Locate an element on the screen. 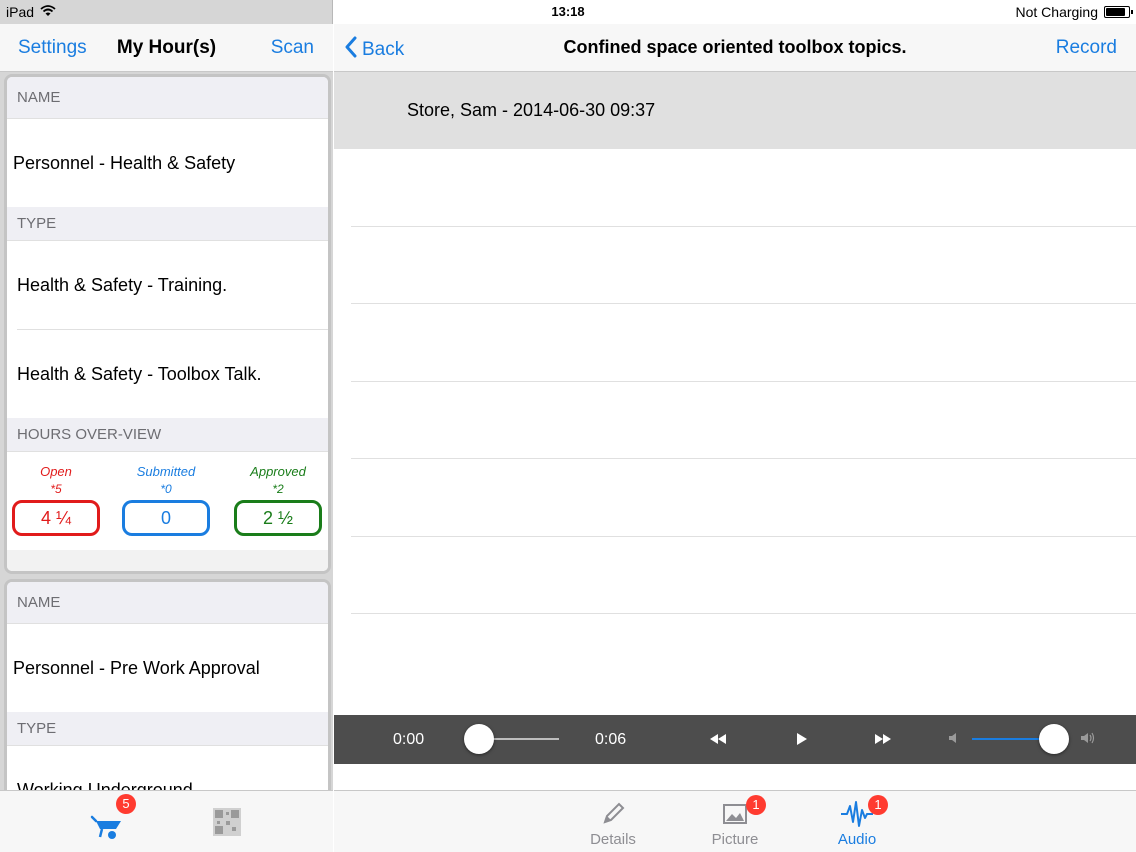 The width and height of the screenshot is (1136, 852). name-value: Personnel - Pre Work Approval is located at coordinates (136, 667).